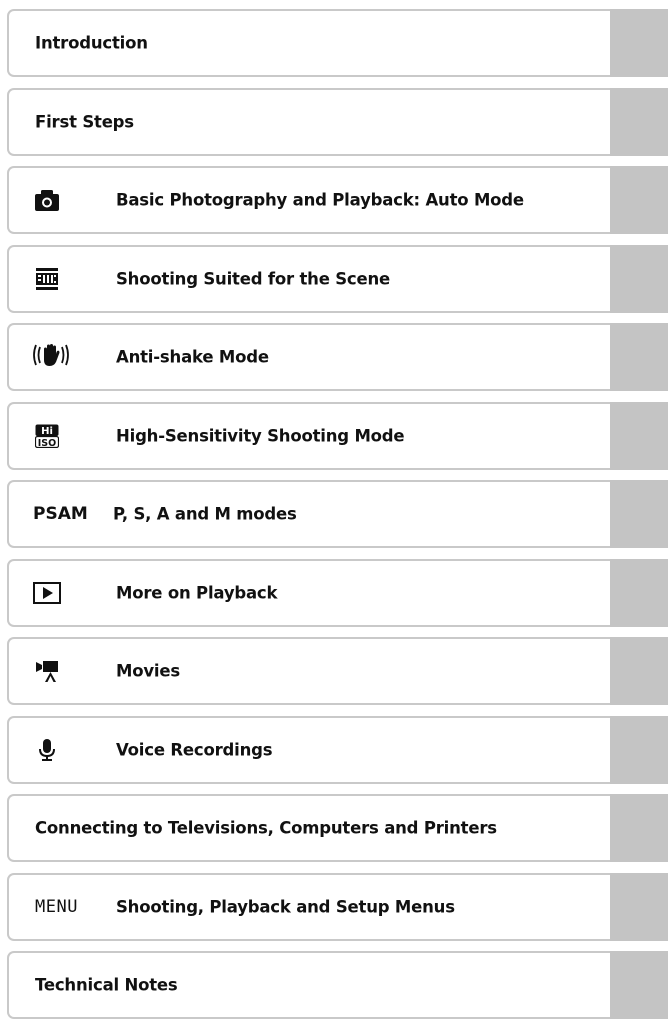 The image size is (668, 1030). I want to click on anti-shake-icon, so click(51, 357).